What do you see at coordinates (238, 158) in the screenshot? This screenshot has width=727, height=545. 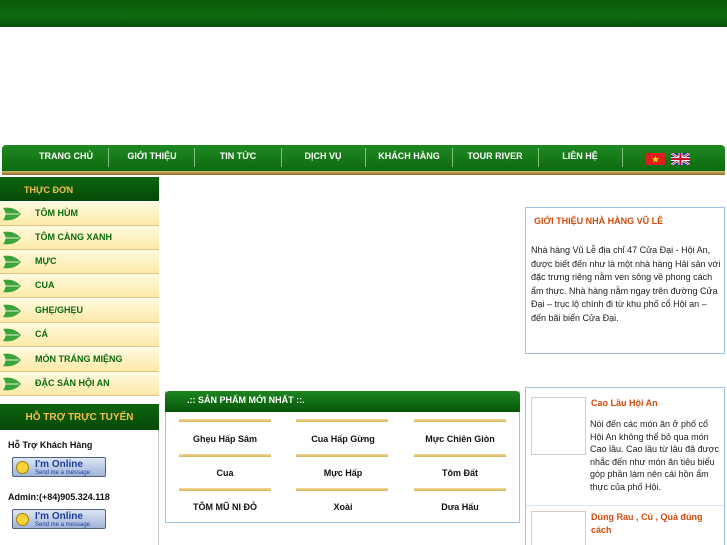 I see `nav-news: TIN TỨC` at bounding box center [238, 158].